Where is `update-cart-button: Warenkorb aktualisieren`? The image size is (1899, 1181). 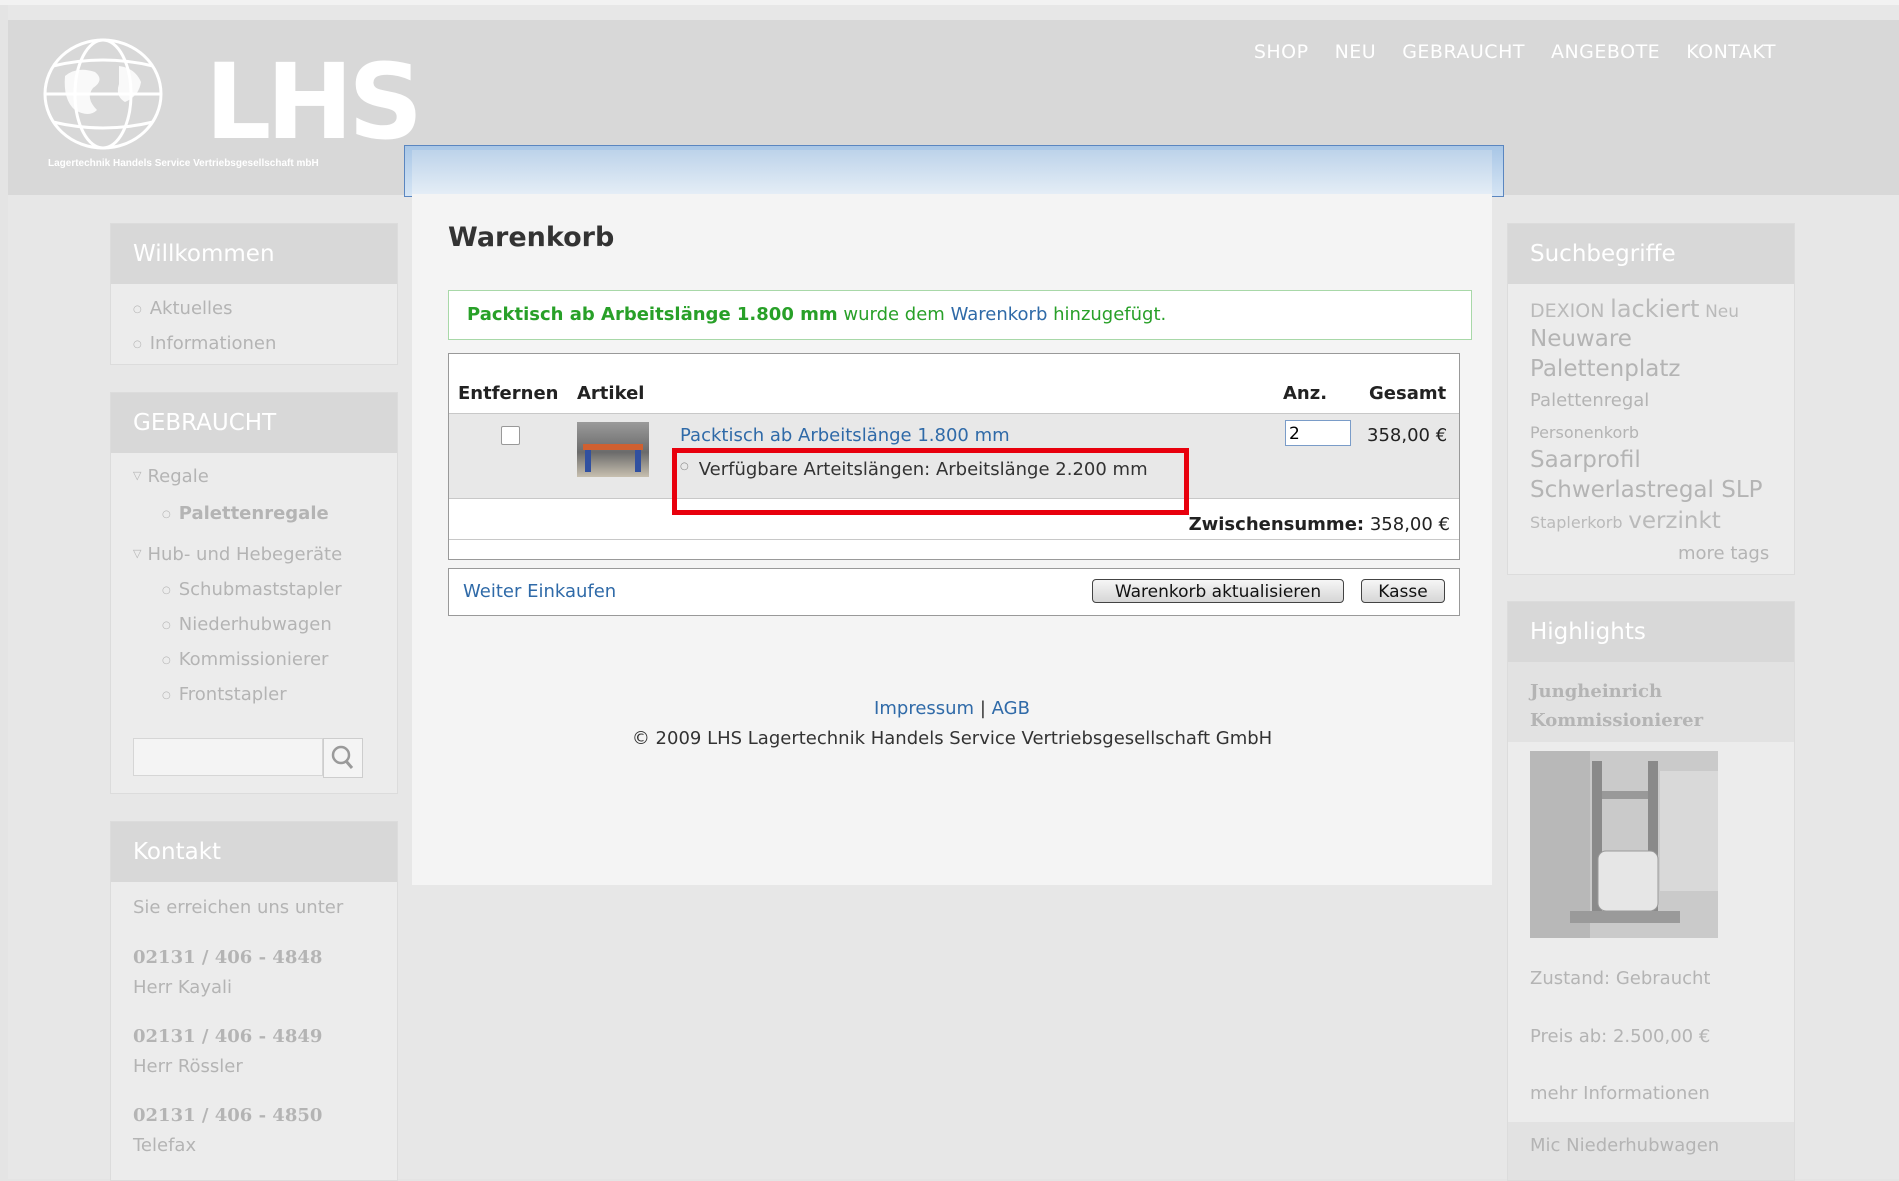
update-cart-button: Warenkorb aktualisieren is located at coordinates (1218, 591).